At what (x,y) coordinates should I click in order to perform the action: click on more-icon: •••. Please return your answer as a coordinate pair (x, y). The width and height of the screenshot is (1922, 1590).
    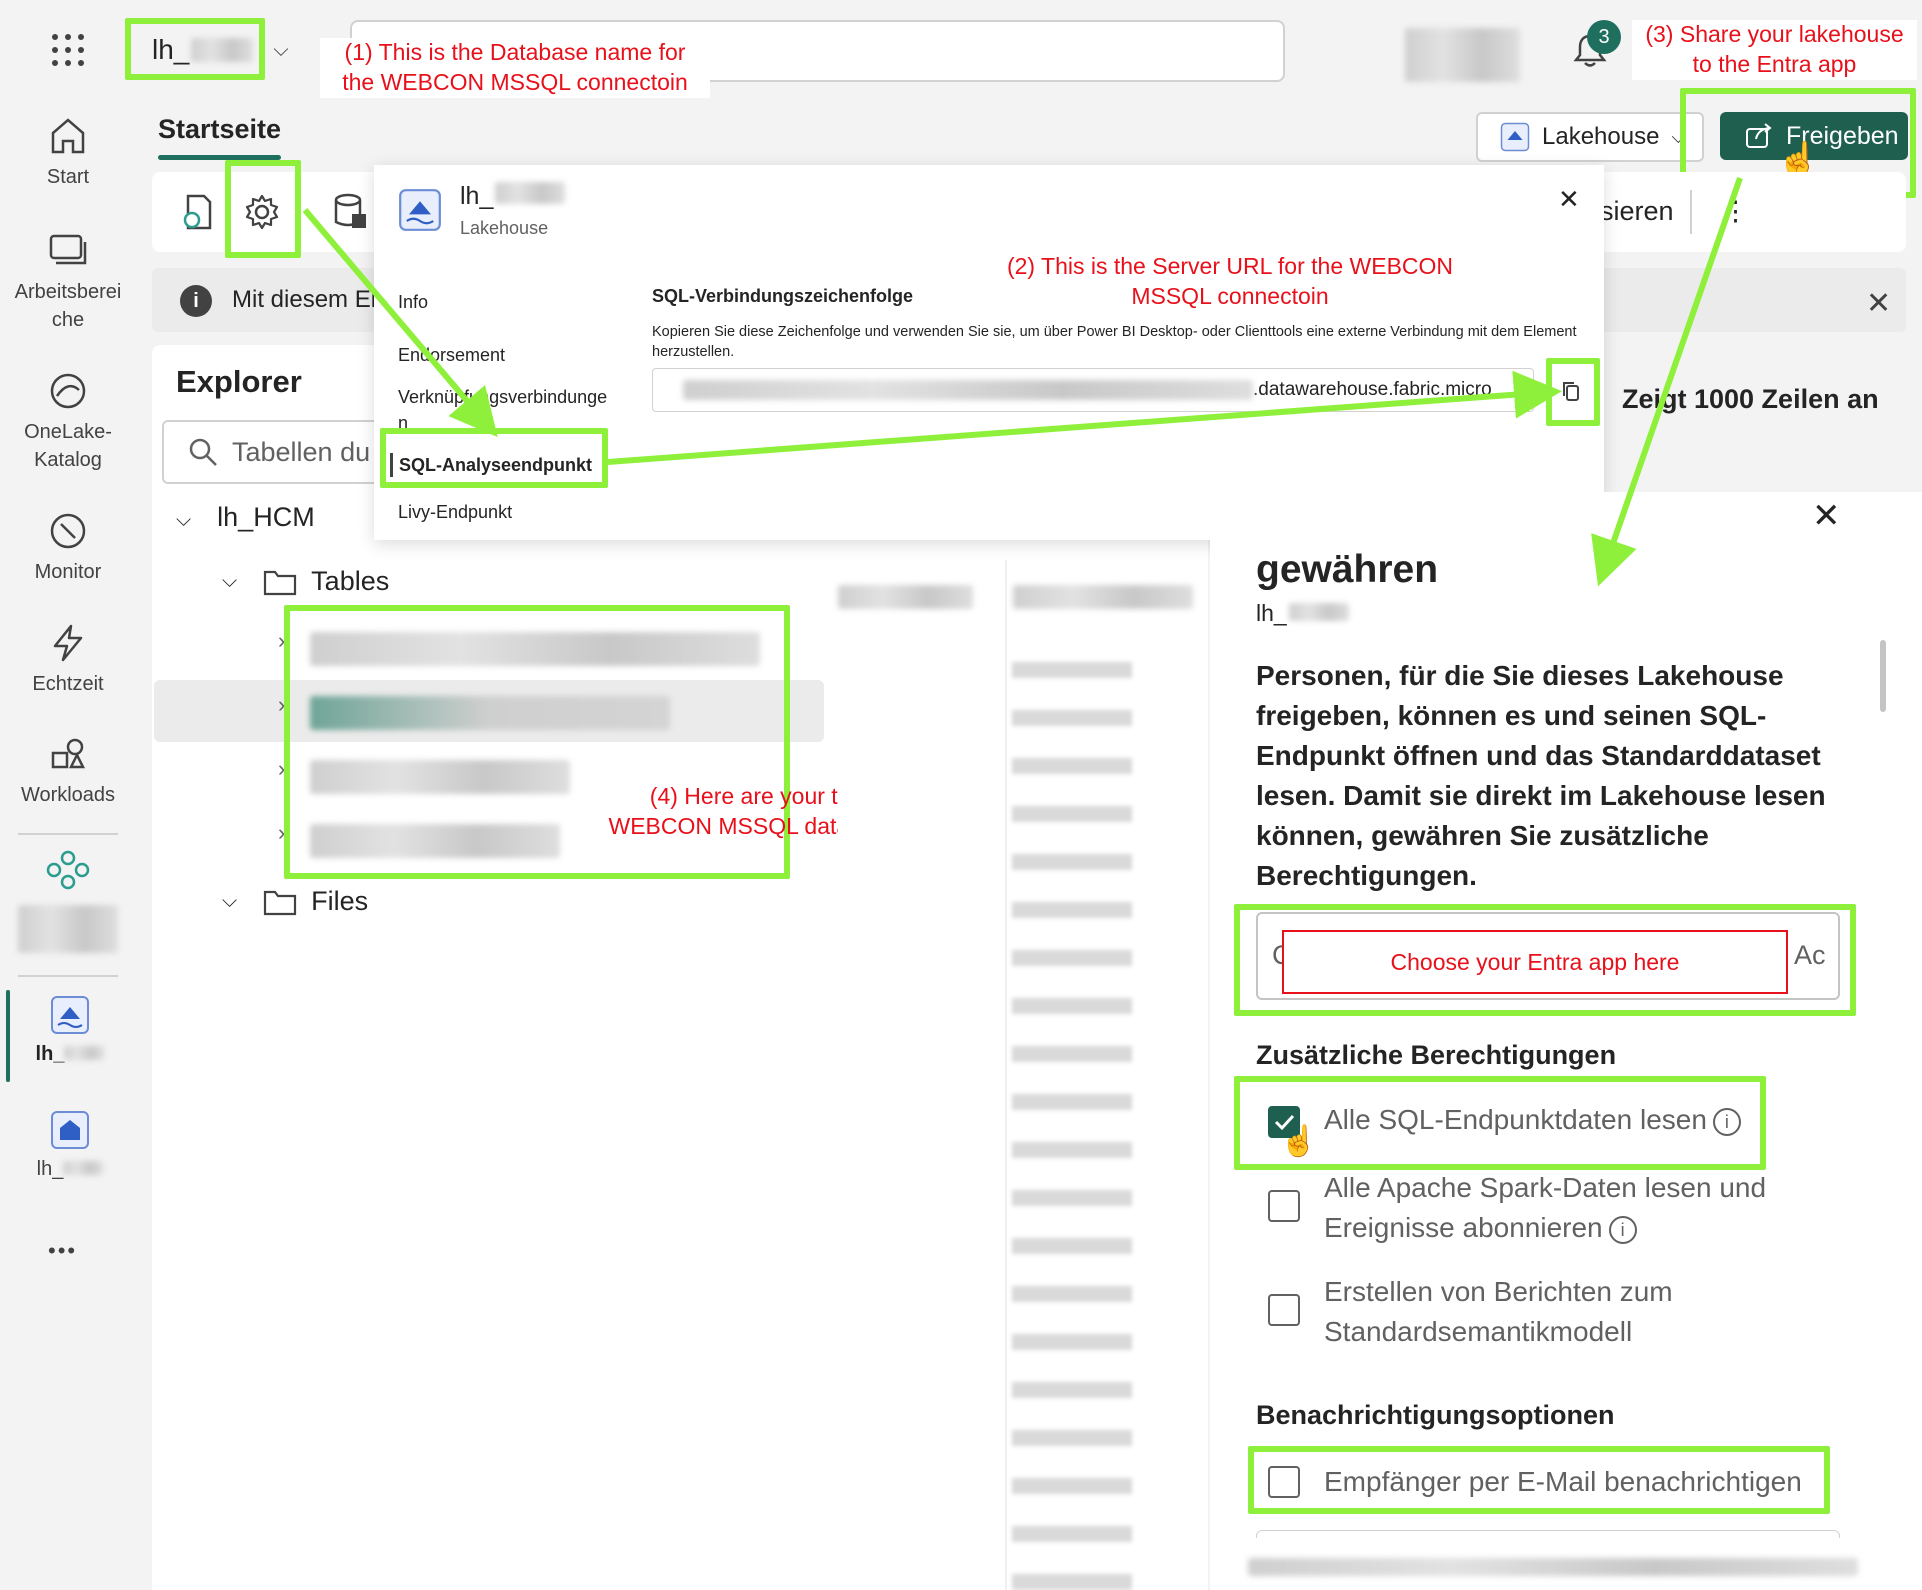
    Looking at the image, I should click on (62, 1251).